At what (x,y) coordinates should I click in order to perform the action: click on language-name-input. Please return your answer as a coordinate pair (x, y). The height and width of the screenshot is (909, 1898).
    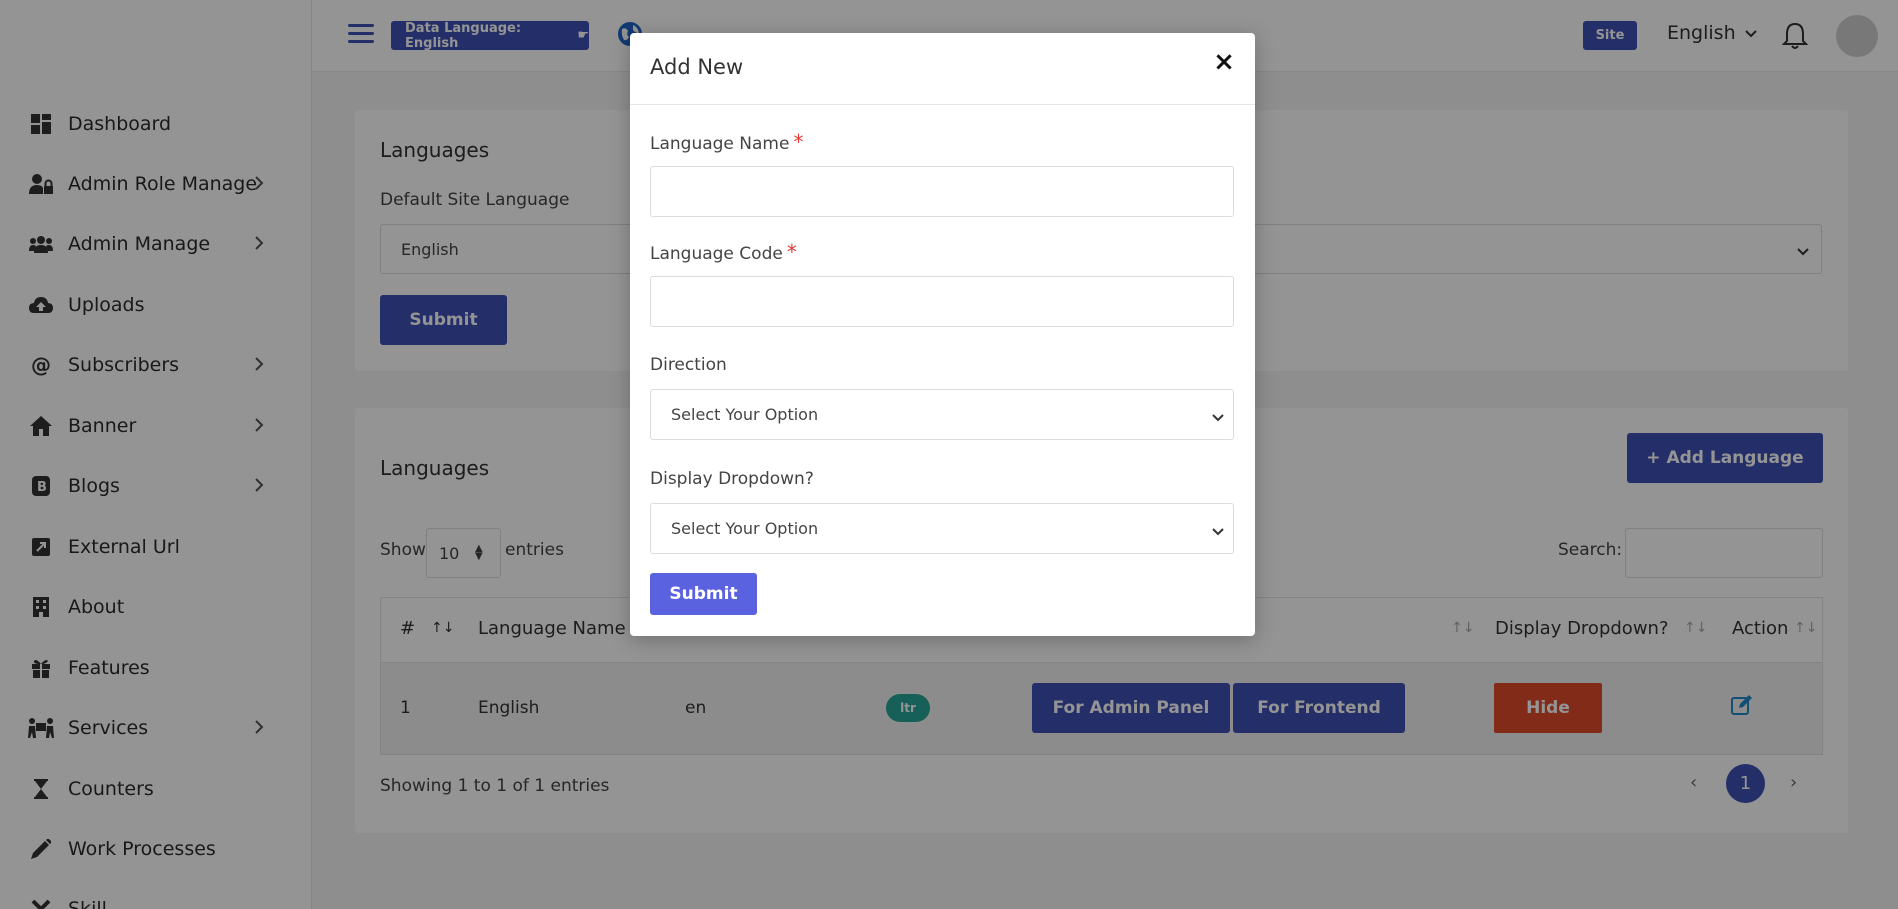
    Looking at the image, I should click on (942, 191).